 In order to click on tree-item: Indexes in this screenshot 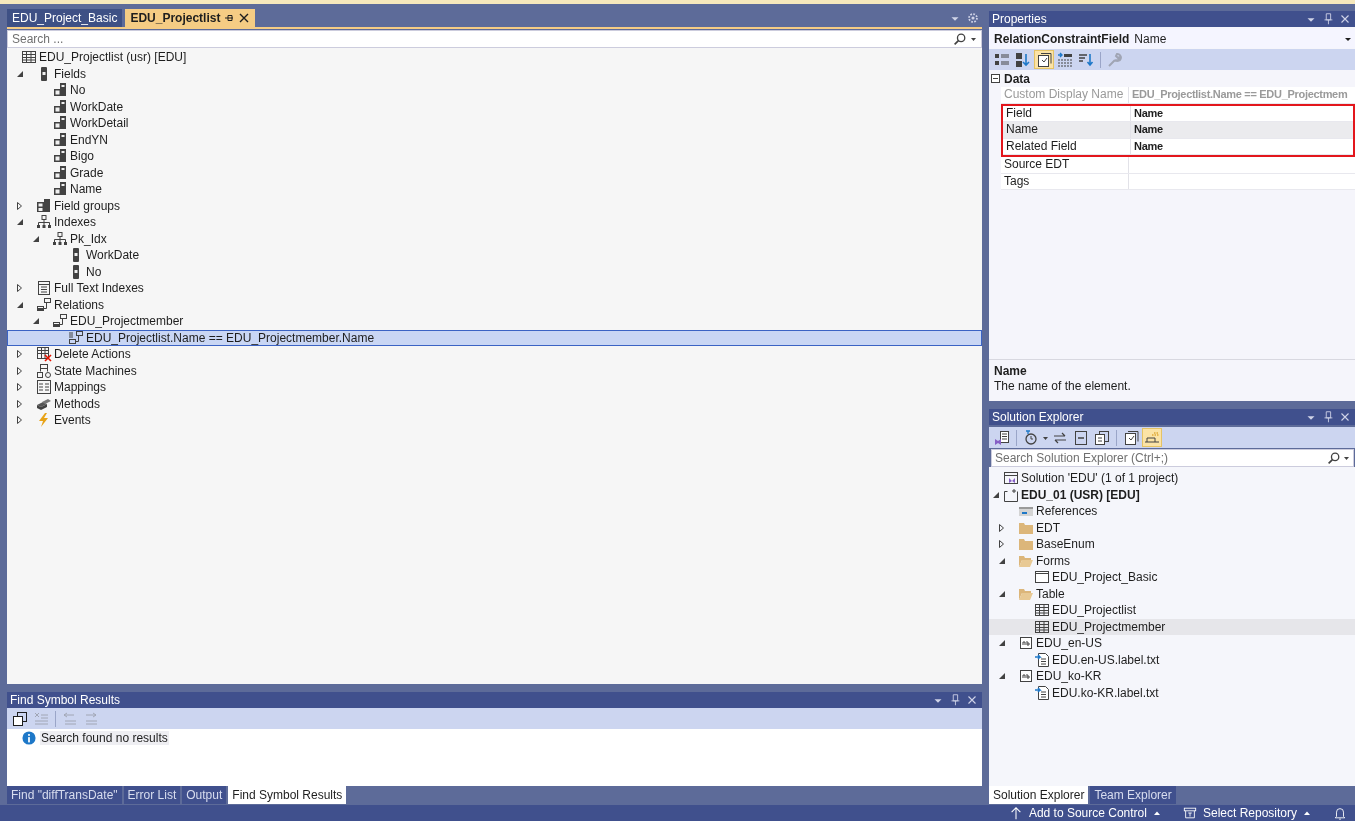, I will do `click(494, 222)`.